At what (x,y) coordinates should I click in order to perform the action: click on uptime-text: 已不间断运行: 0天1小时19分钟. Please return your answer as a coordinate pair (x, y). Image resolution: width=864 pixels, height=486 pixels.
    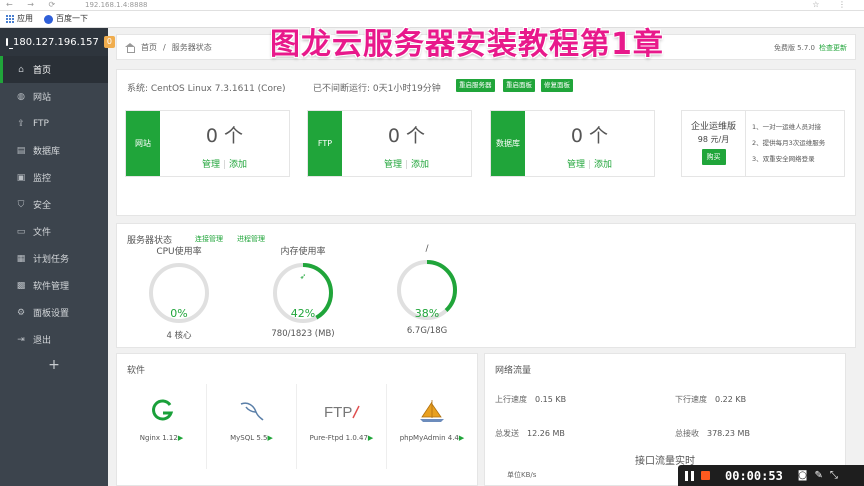
    Looking at the image, I should click on (377, 89).